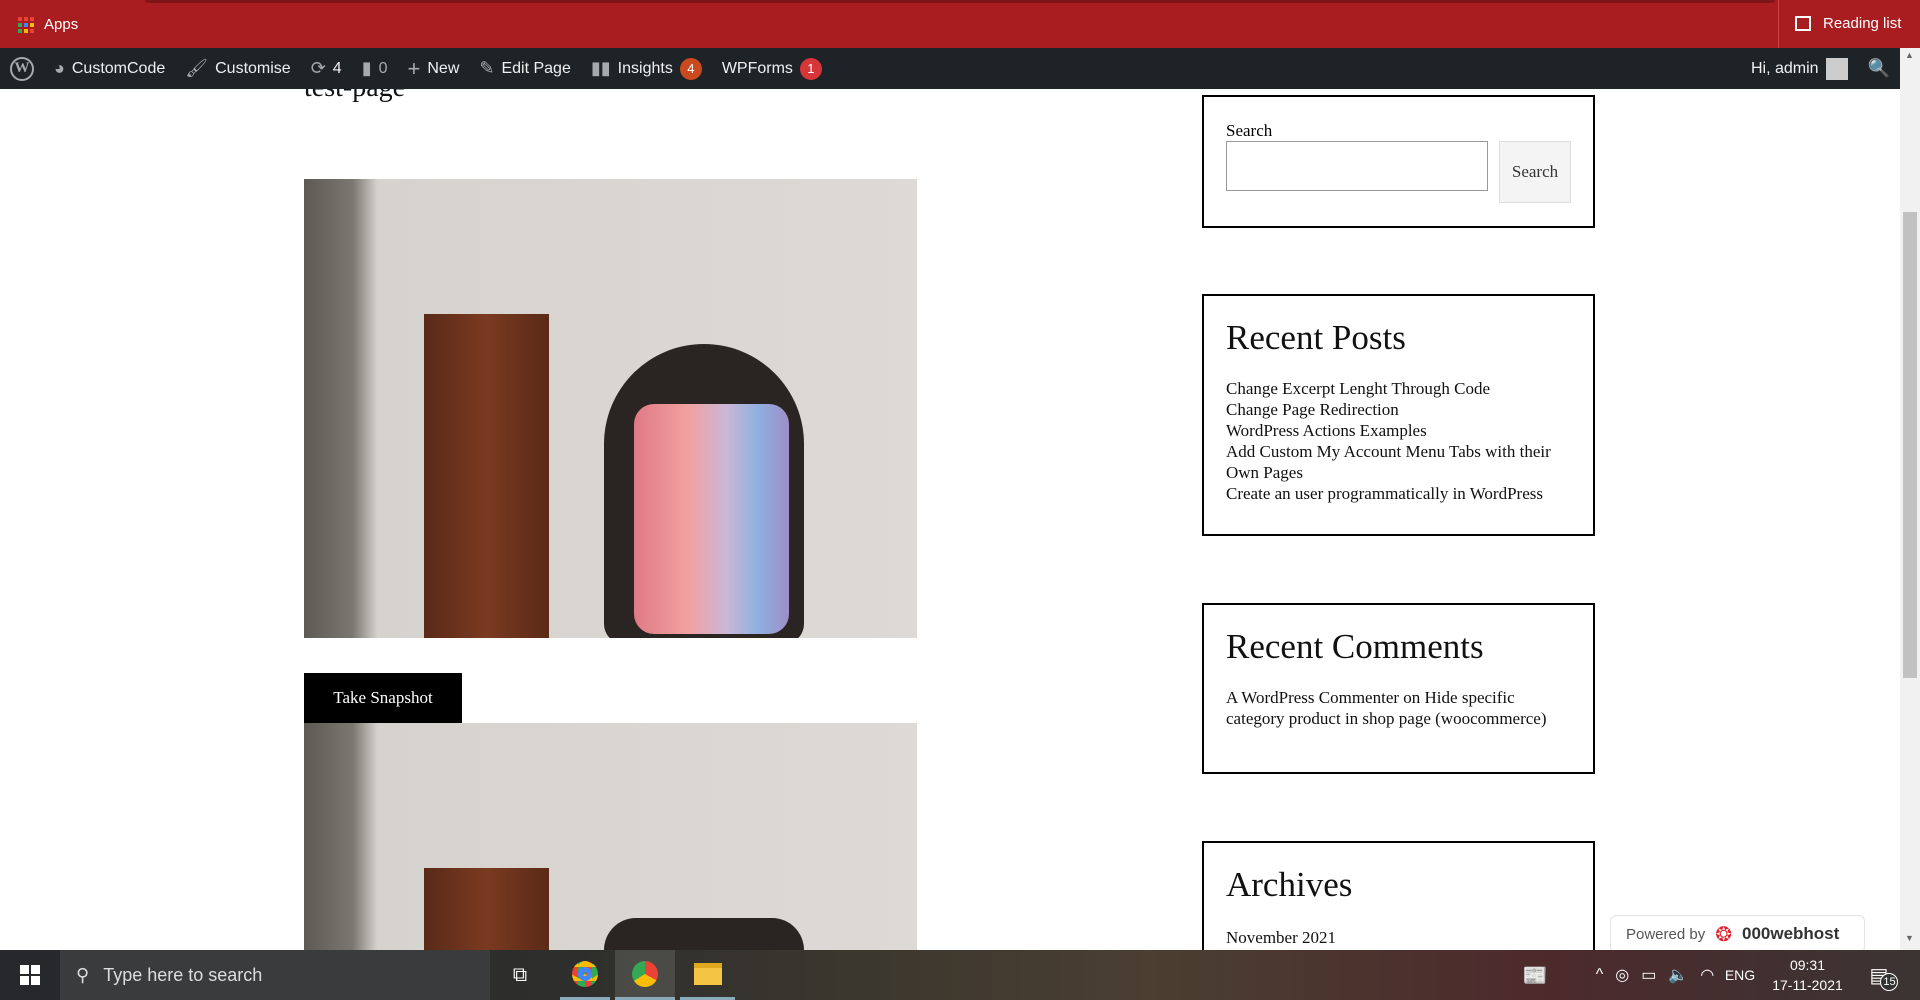  Describe the element at coordinates (1678, 975) in the screenshot. I see `volume-icon: 🔈` at that location.